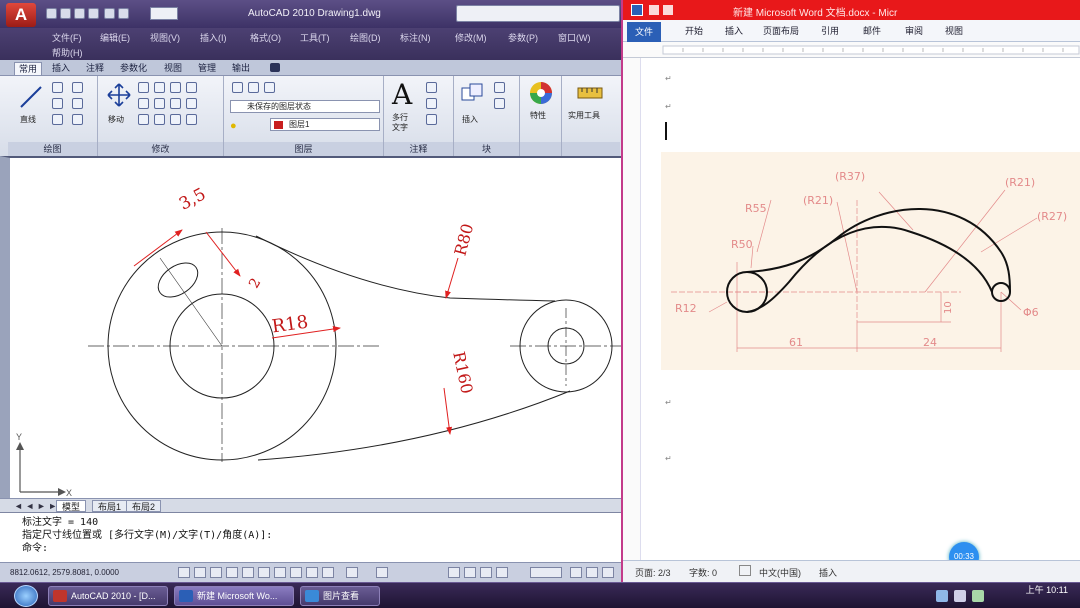 Image resolution: width=1080 pixels, height=608 pixels. Describe the element at coordinates (1047, 590) in the screenshot. I see `system-clock: 上午 10:11` at that location.